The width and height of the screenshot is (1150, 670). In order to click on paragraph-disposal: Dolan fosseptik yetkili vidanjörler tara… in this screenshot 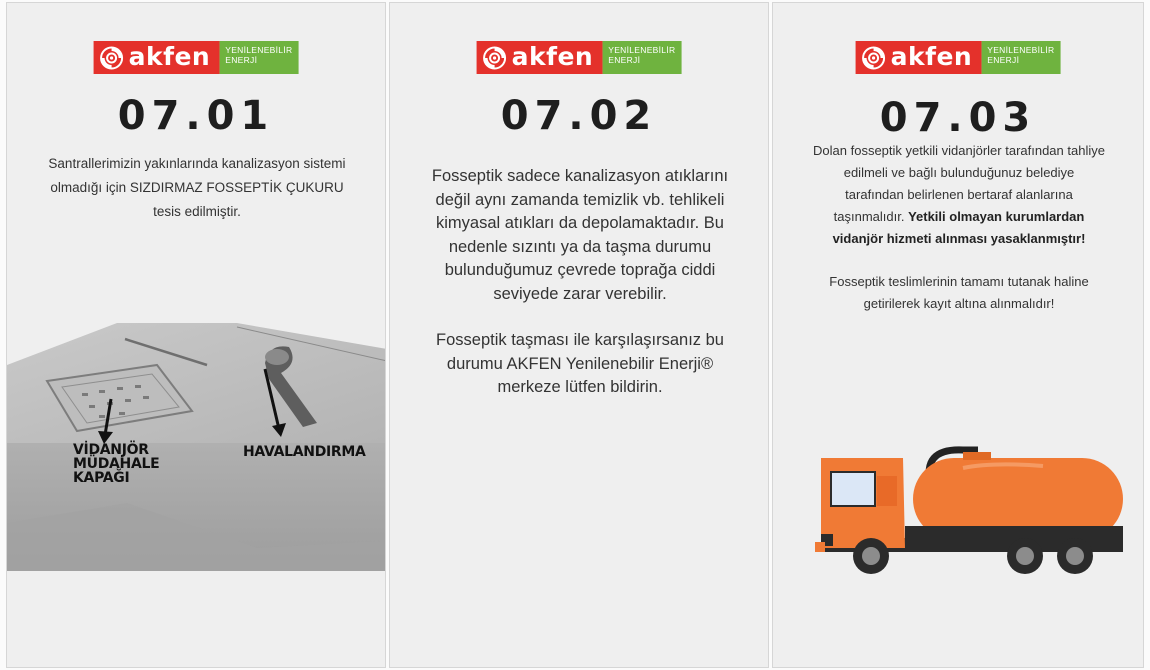, I will do `click(959, 194)`.